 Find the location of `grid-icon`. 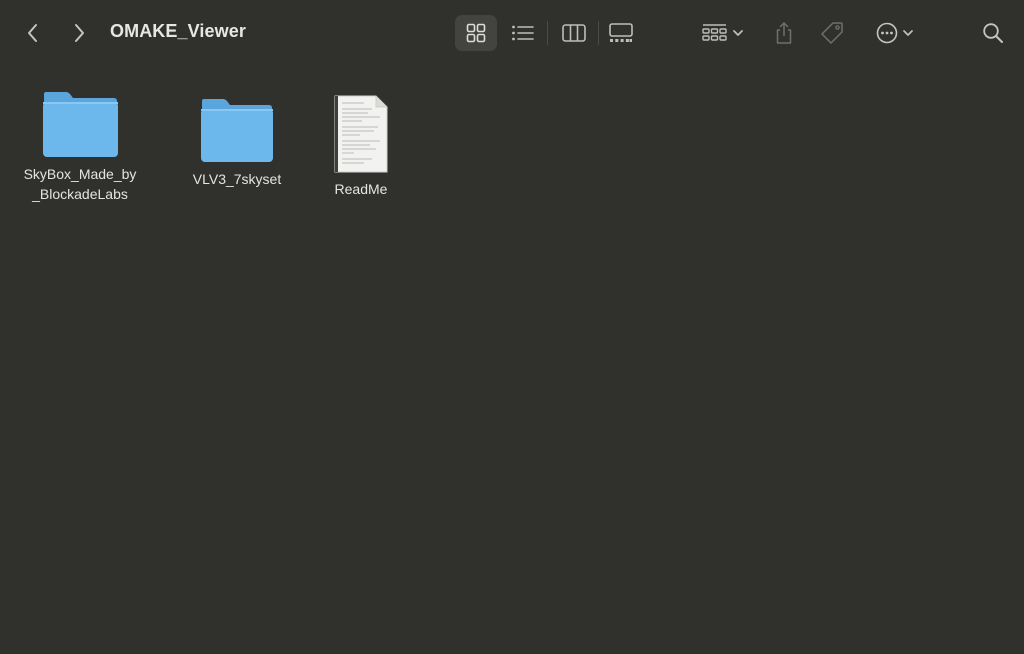

grid-icon is located at coordinates (476, 33).